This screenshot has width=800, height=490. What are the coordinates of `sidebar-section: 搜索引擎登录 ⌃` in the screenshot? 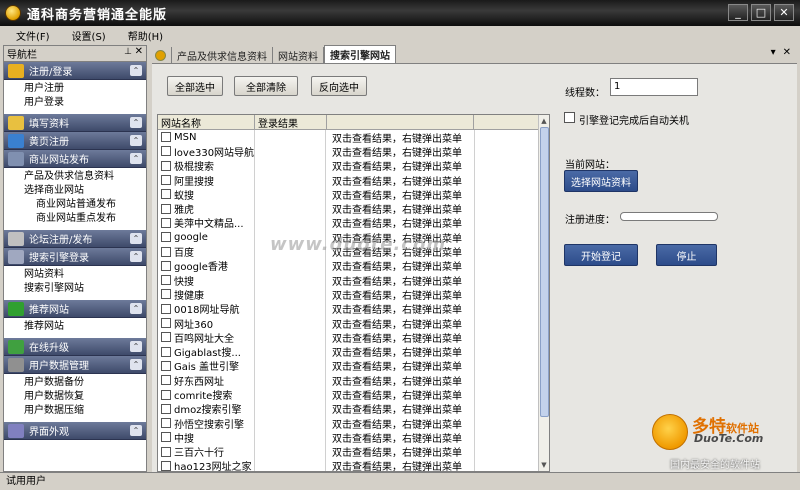 It's located at (75, 257).